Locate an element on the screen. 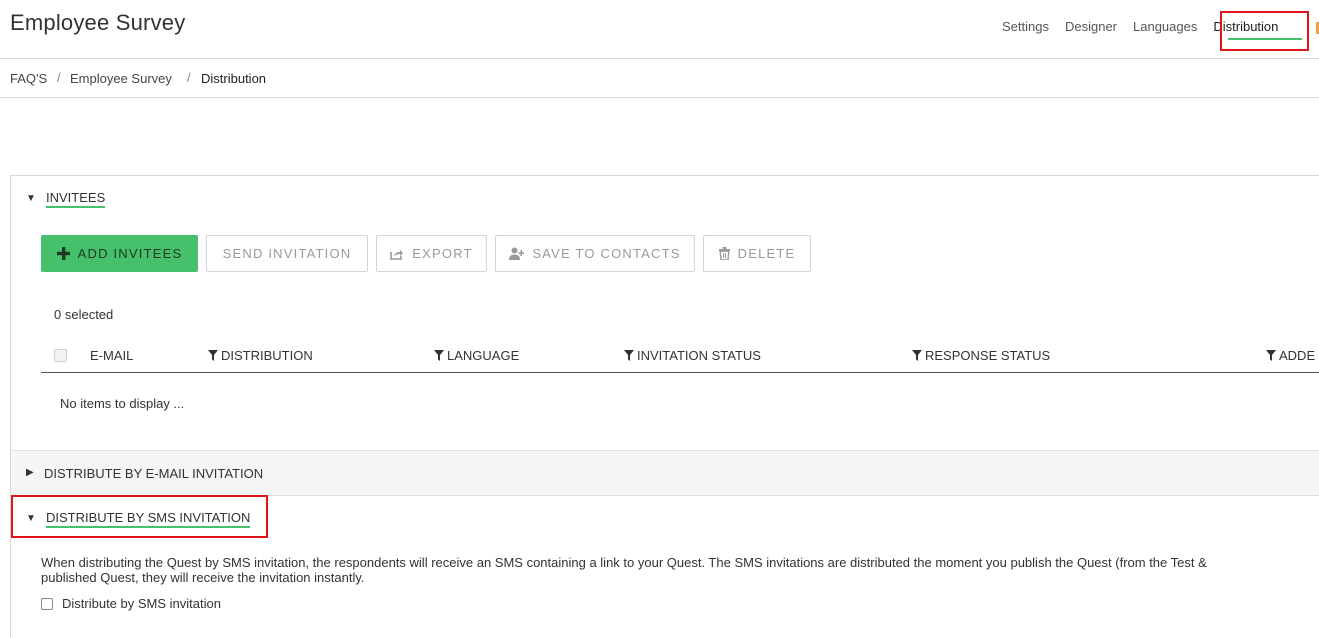 The width and height of the screenshot is (1319, 638). column-email-label: E-MAIL is located at coordinates (112, 355).